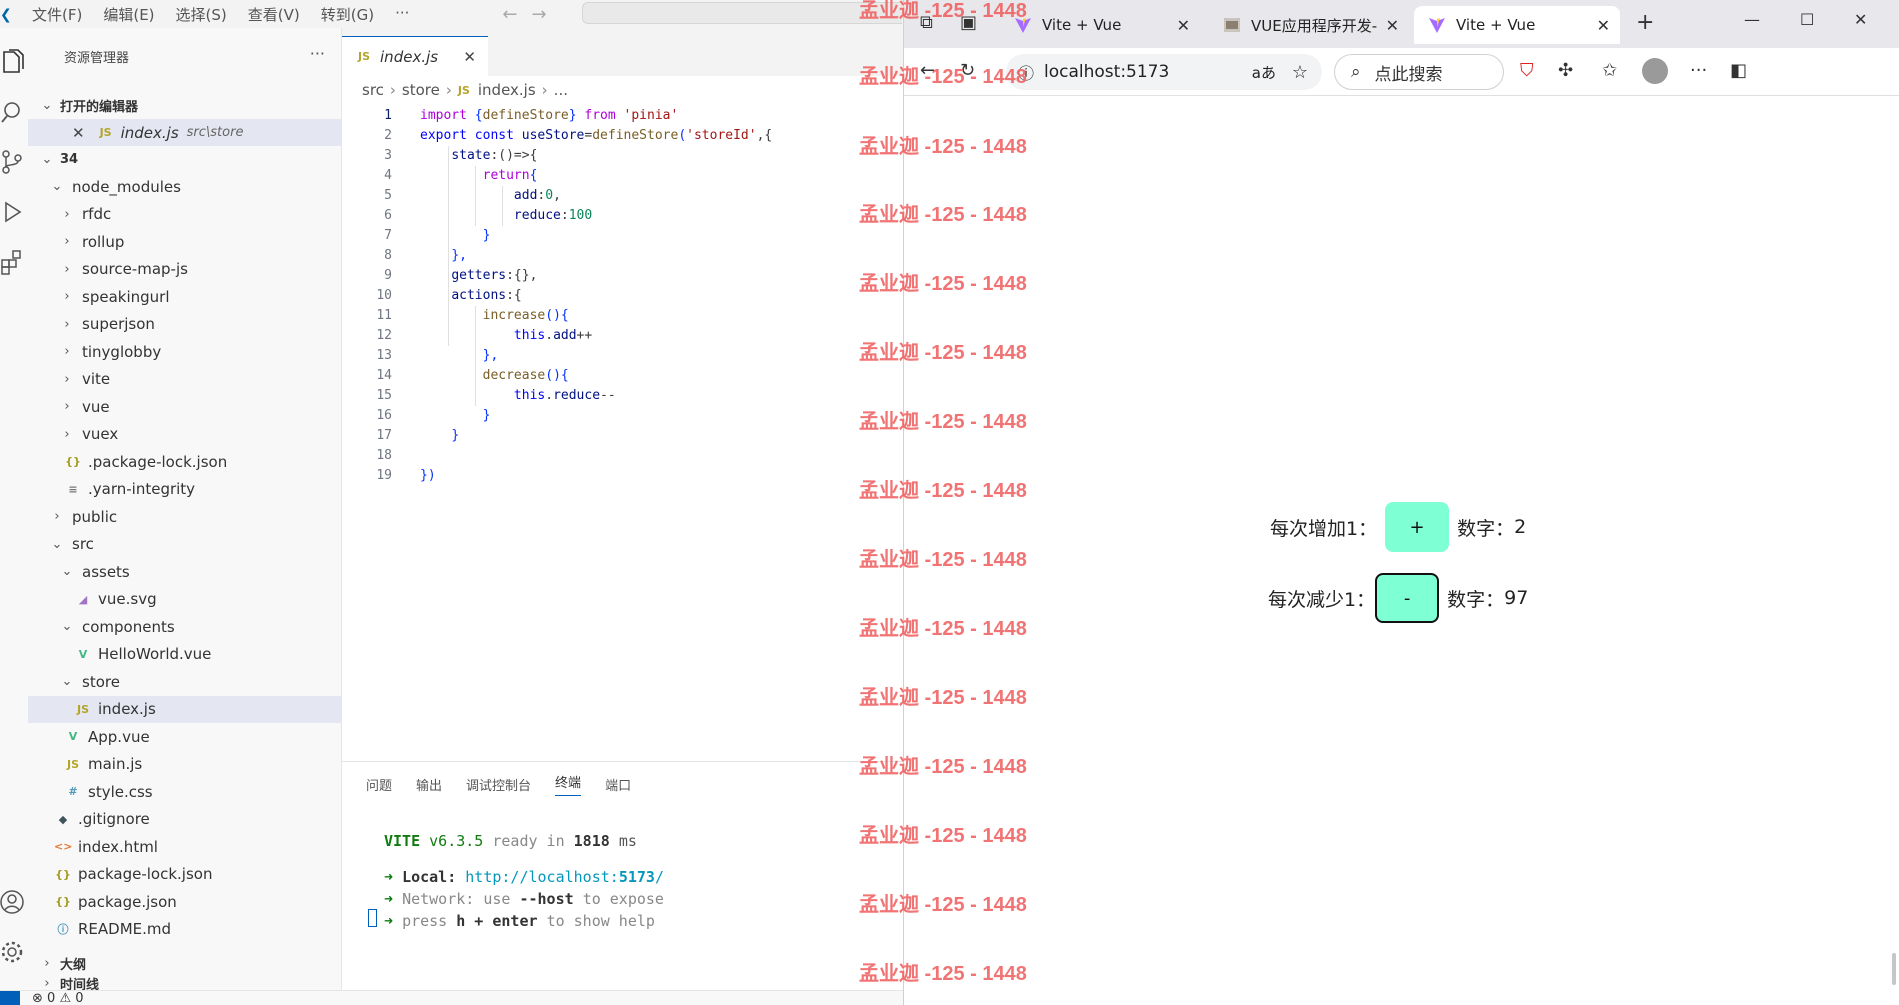 Image resolution: width=1899 pixels, height=1005 pixels. I want to click on back-arrow-icon: ←, so click(516, 14).